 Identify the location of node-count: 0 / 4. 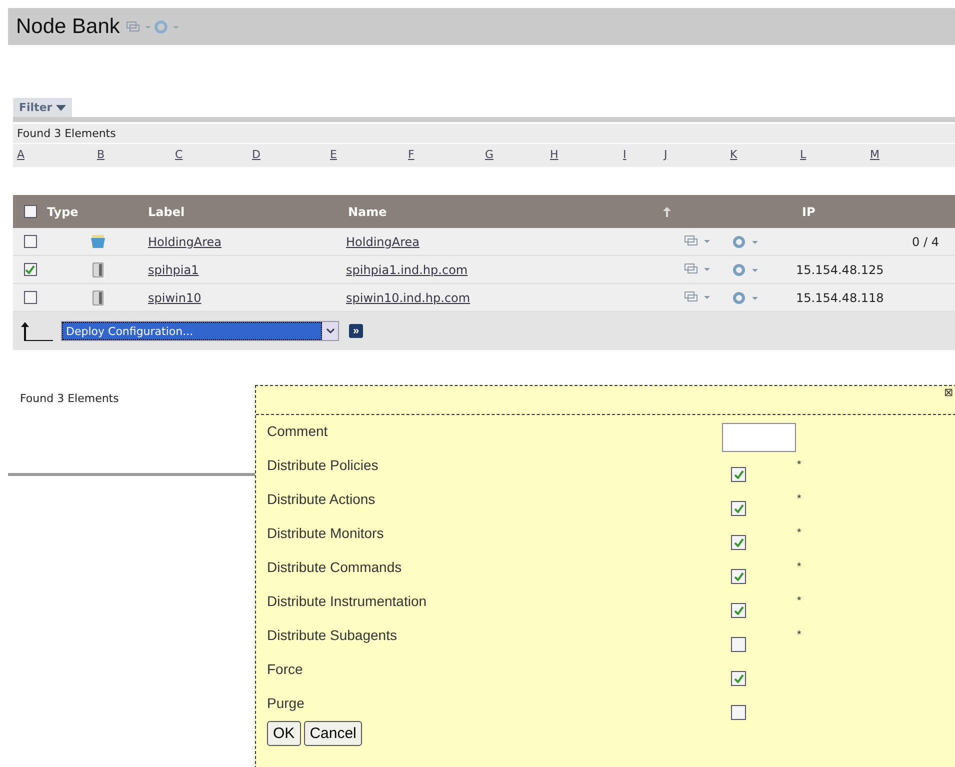
(925, 241).